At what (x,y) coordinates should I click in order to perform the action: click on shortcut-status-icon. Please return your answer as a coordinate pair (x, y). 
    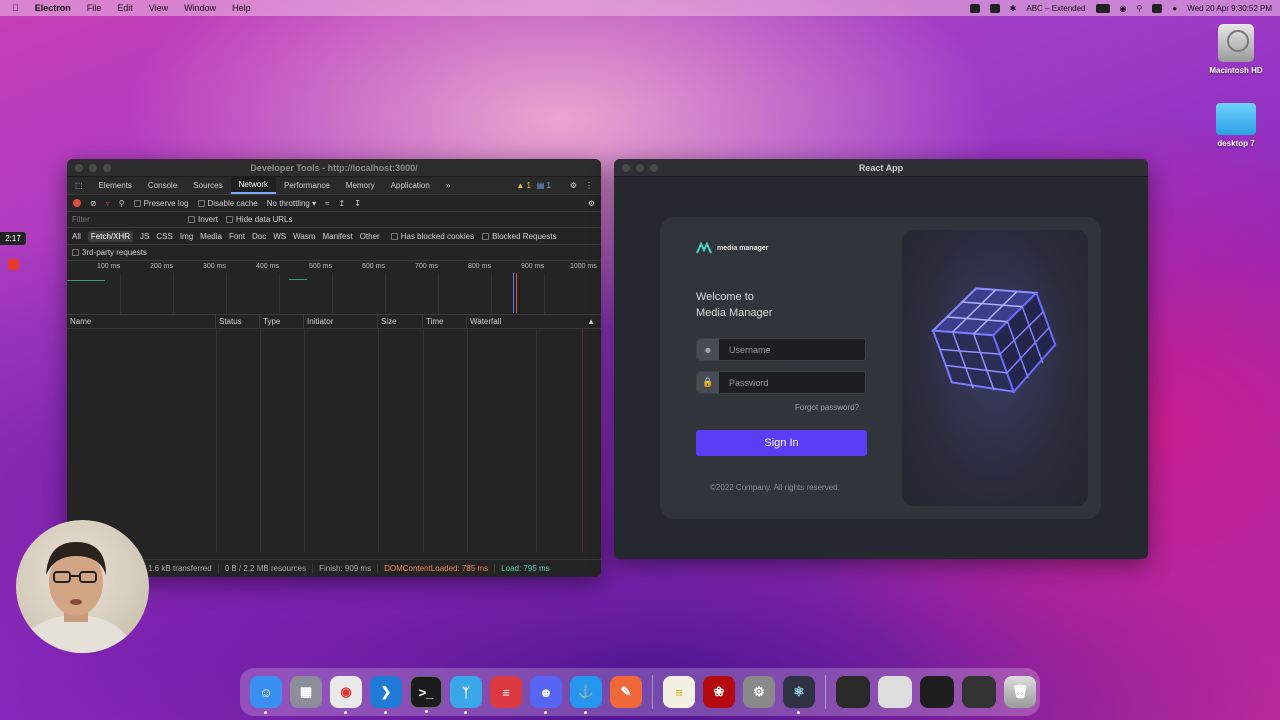
    Looking at the image, I should click on (994, 8).